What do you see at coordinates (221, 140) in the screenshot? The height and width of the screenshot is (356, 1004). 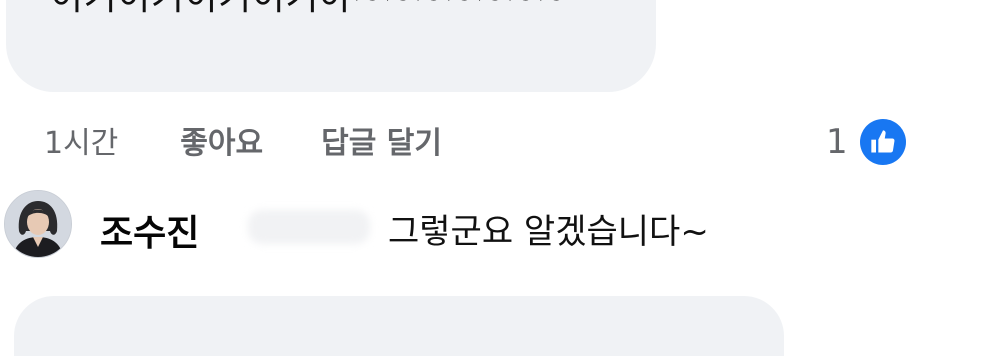 I see `like-button: 좋아요` at bounding box center [221, 140].